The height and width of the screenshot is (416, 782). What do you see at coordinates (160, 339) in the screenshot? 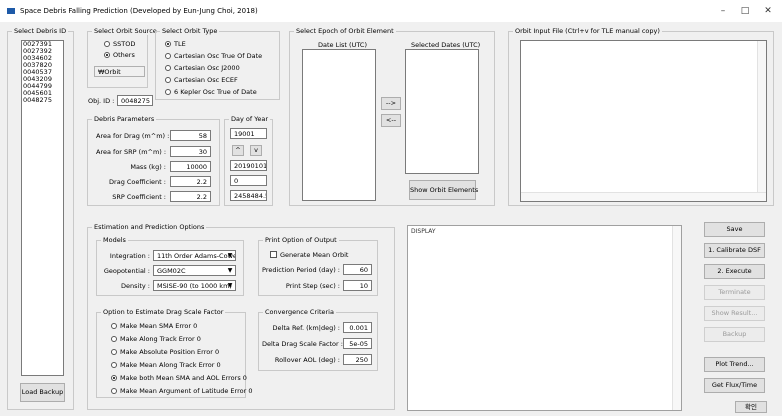
I see `radio-along-track-label: Make Along Track Error 0` at bounding box center [160, 339].